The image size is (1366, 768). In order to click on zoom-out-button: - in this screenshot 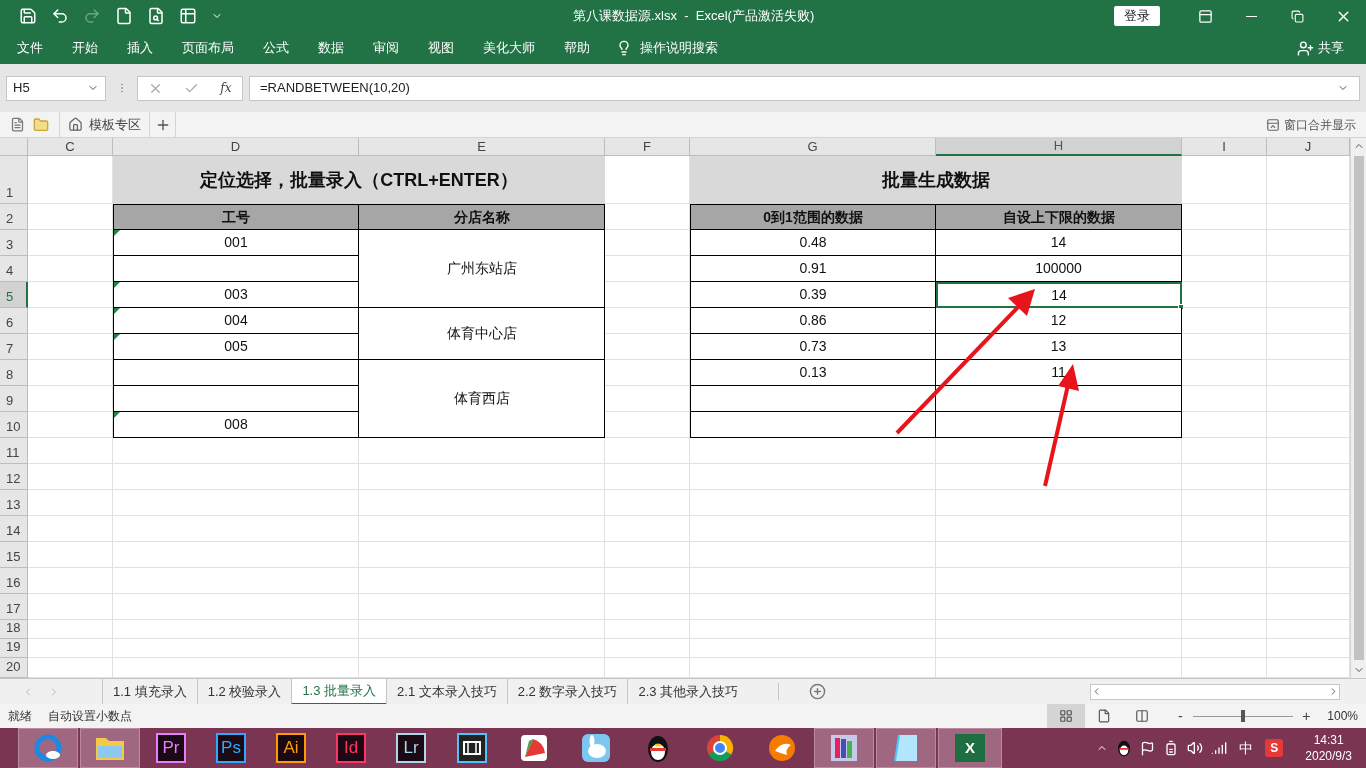, I will do `click(1180, 716)`.